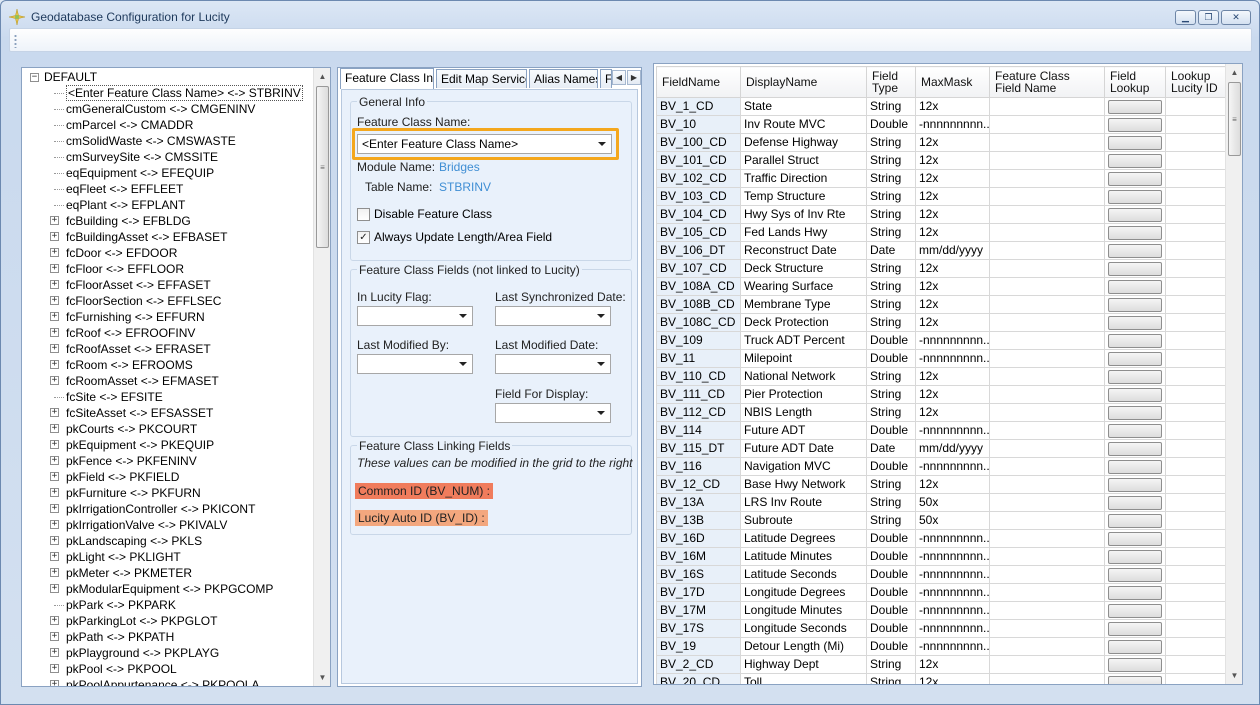 The width and height of the screenshot is (1260, 705). What do you see at coordinates (952, 250) in the screenshot?
I see `cell-maxmask: mm/dd/yyyy` at bounding box center [952, 250].